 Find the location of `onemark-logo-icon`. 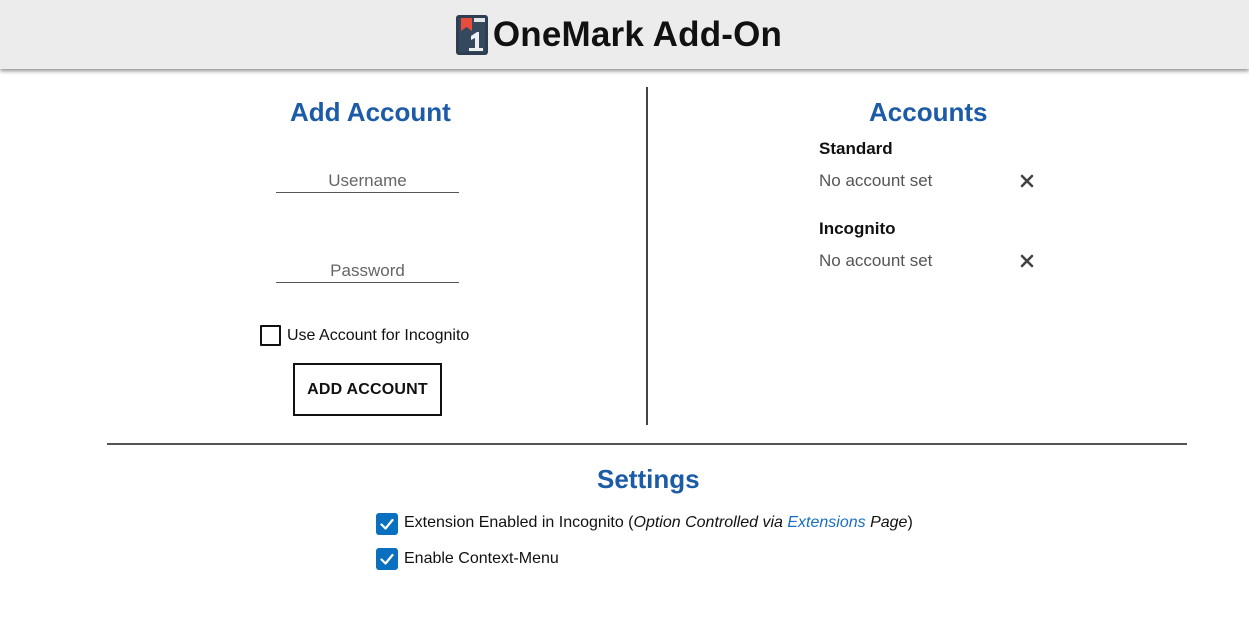

onemark-logo-icon is located at coordinates (471, 34).